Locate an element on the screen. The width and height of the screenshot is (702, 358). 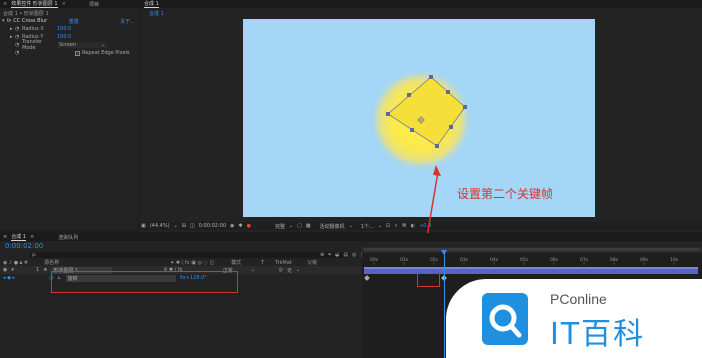
magnifier-logo-icon is located at coordinates (505, 319).